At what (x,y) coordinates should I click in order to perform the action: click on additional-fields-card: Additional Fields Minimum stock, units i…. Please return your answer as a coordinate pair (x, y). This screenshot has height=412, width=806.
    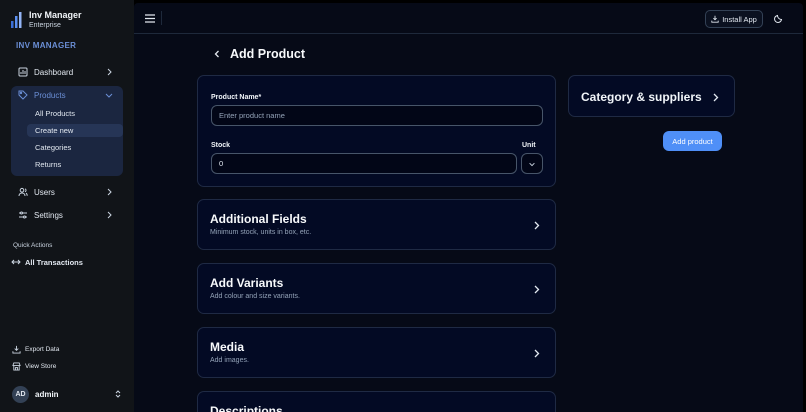
    Looking at the image, I should click on (376, 224).